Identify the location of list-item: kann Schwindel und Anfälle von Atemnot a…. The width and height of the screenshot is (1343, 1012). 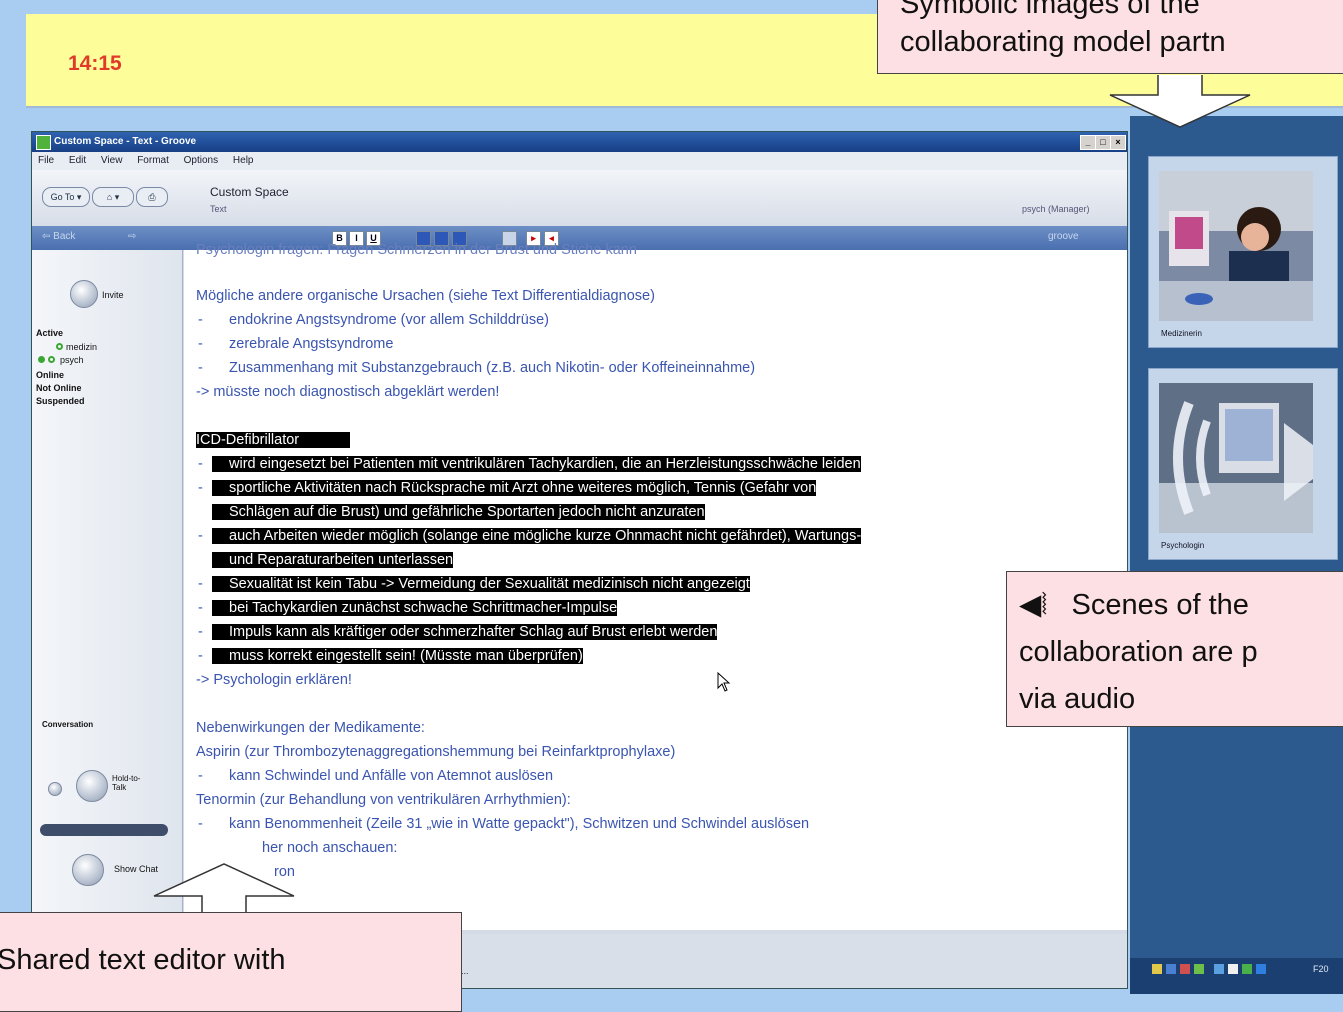
(391, 776).